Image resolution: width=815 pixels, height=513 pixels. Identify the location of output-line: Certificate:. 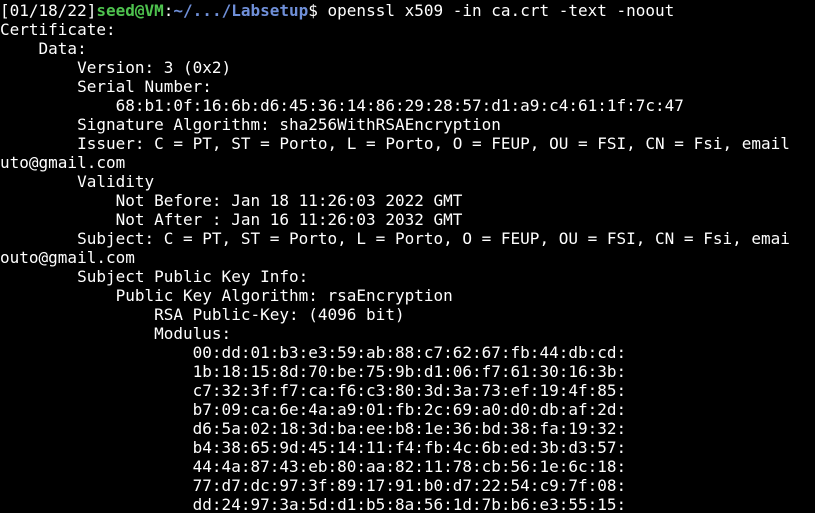
(58, 29).